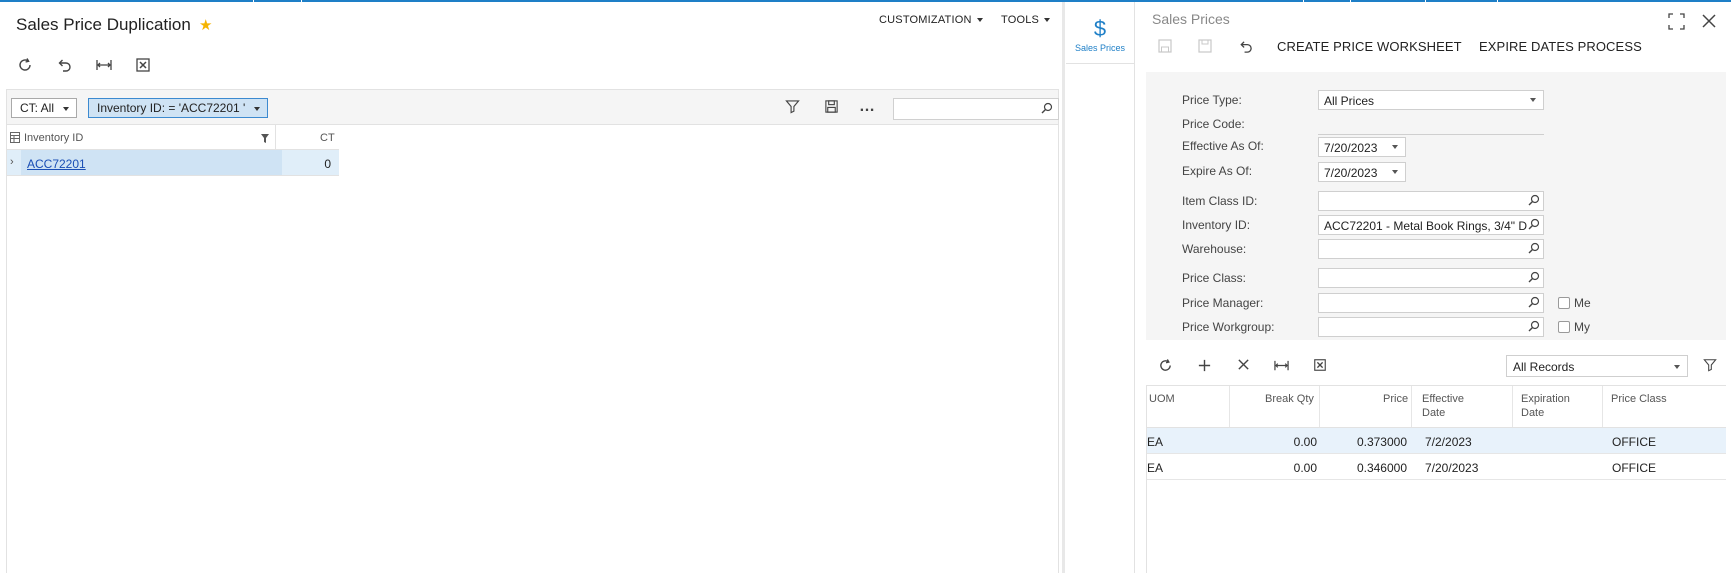  I want to click on delete-row-icon, so click(1243, 367).